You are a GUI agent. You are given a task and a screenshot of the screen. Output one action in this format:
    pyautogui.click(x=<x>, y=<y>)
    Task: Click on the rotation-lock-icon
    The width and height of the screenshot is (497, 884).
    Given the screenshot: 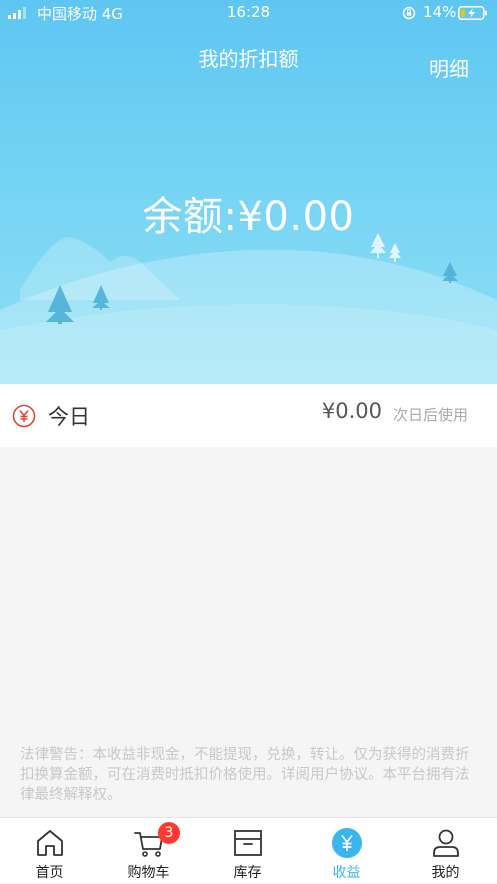 What is the action you would take?
    pyautogui.click(x=409, y=13)
    